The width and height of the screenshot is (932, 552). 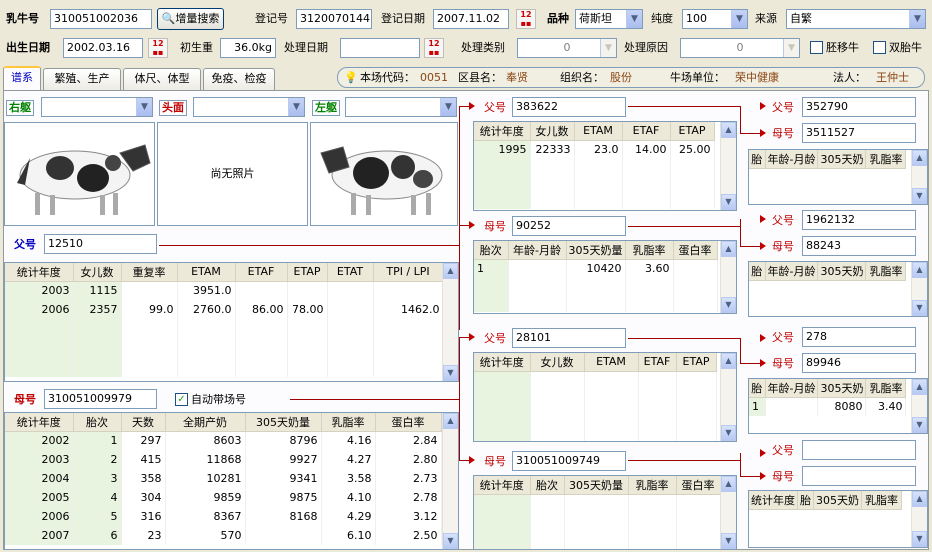 I want to click on right-body-select: ▼, so click(x=97, y=107).